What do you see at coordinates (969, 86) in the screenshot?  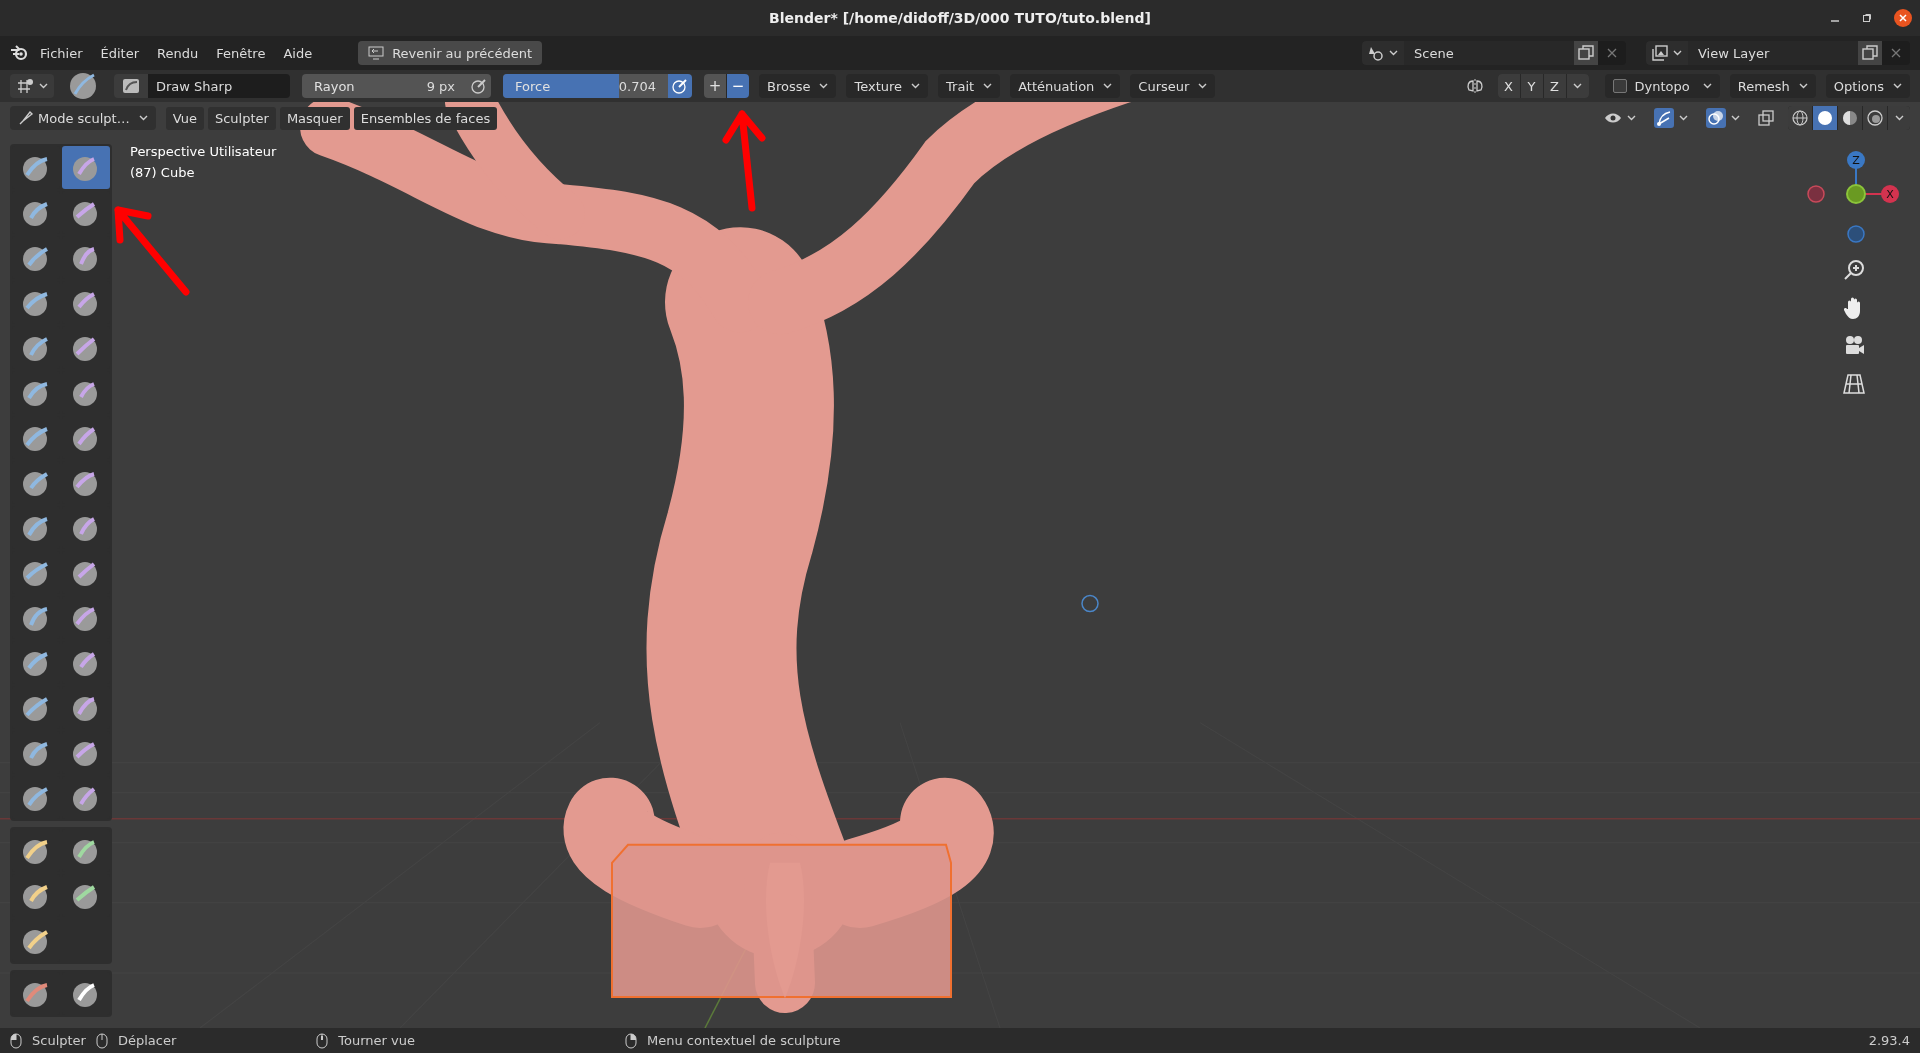 I see `dropdown-menu: Trait` at bounding box center [969, 86].